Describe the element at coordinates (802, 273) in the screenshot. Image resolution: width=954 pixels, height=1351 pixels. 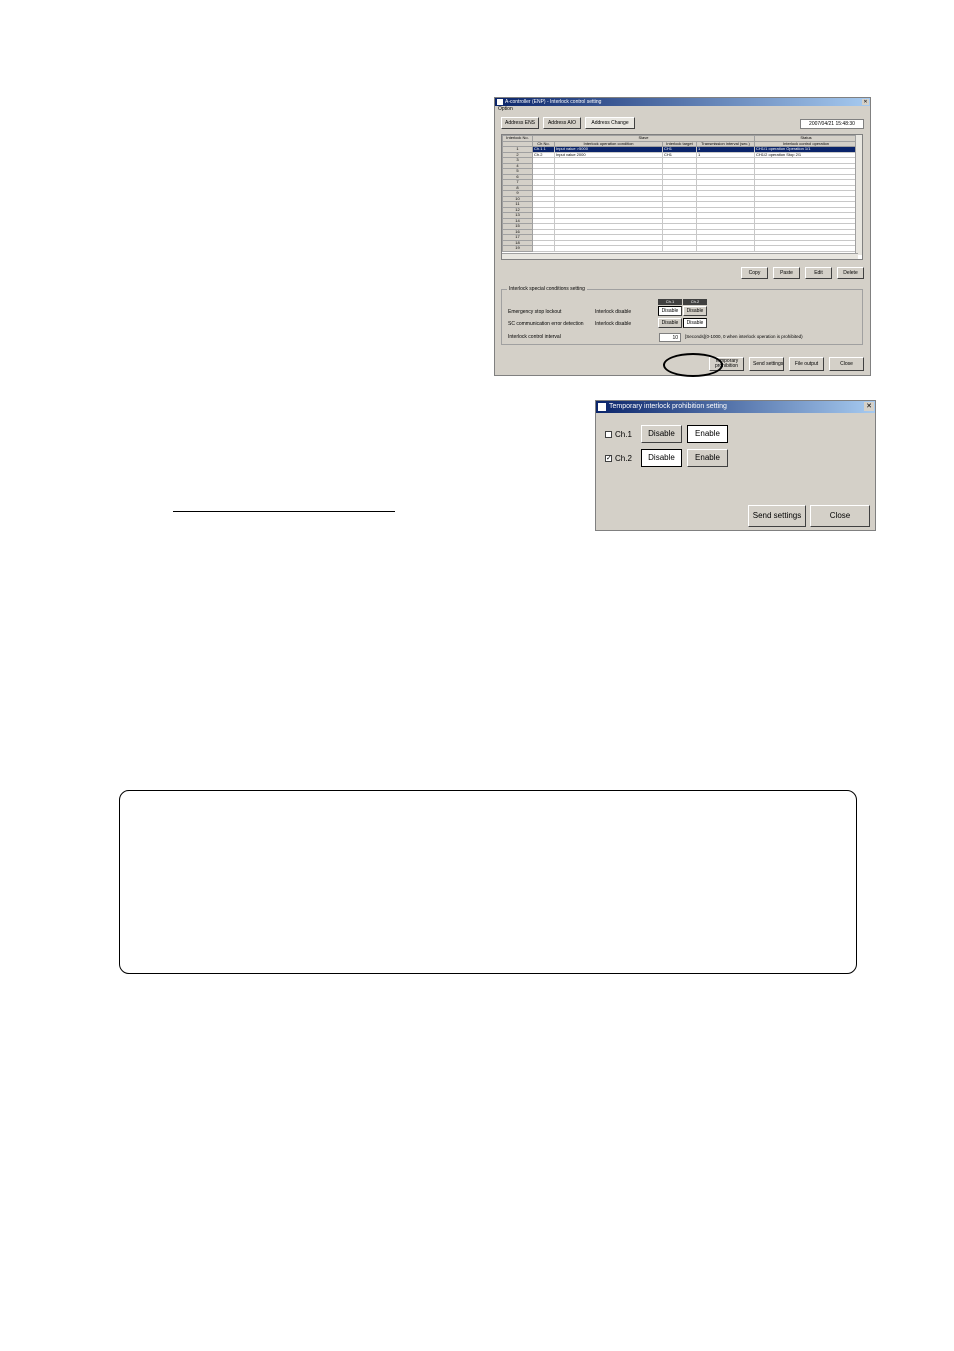
I see `grid-button-row: Copy Paste Edit Delete` at that location.